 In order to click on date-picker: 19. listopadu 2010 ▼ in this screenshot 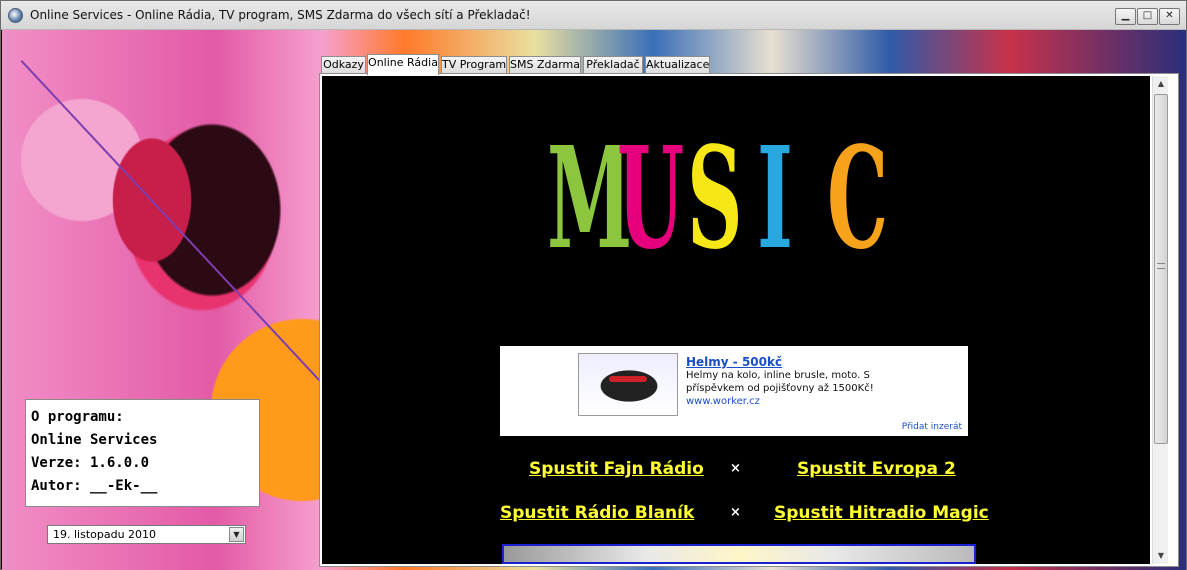, I will do `click(146, 534)`.